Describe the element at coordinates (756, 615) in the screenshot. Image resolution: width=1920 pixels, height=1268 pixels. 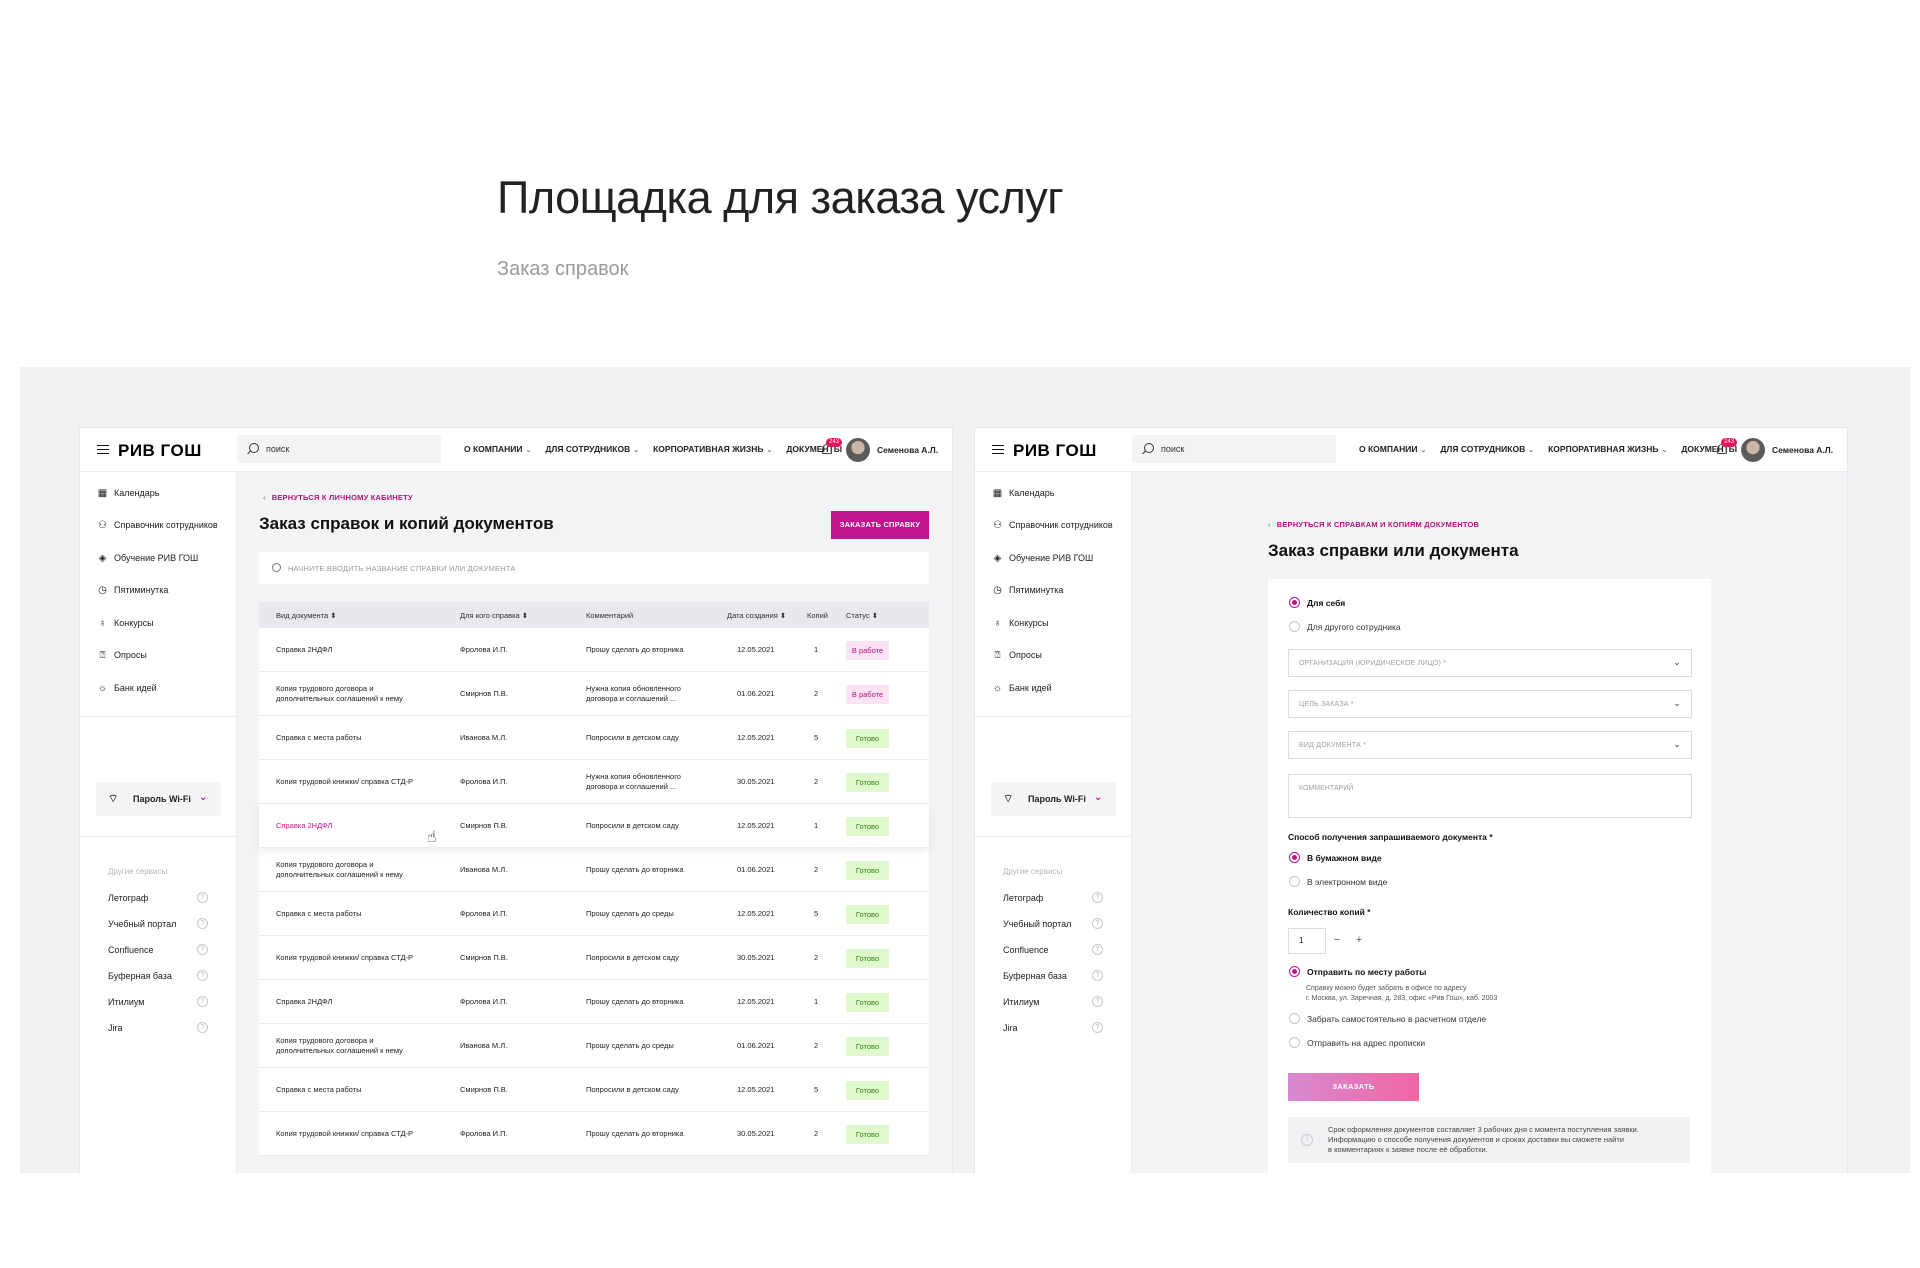
I see `column-header-date: Дата создания ⬍` at that location.